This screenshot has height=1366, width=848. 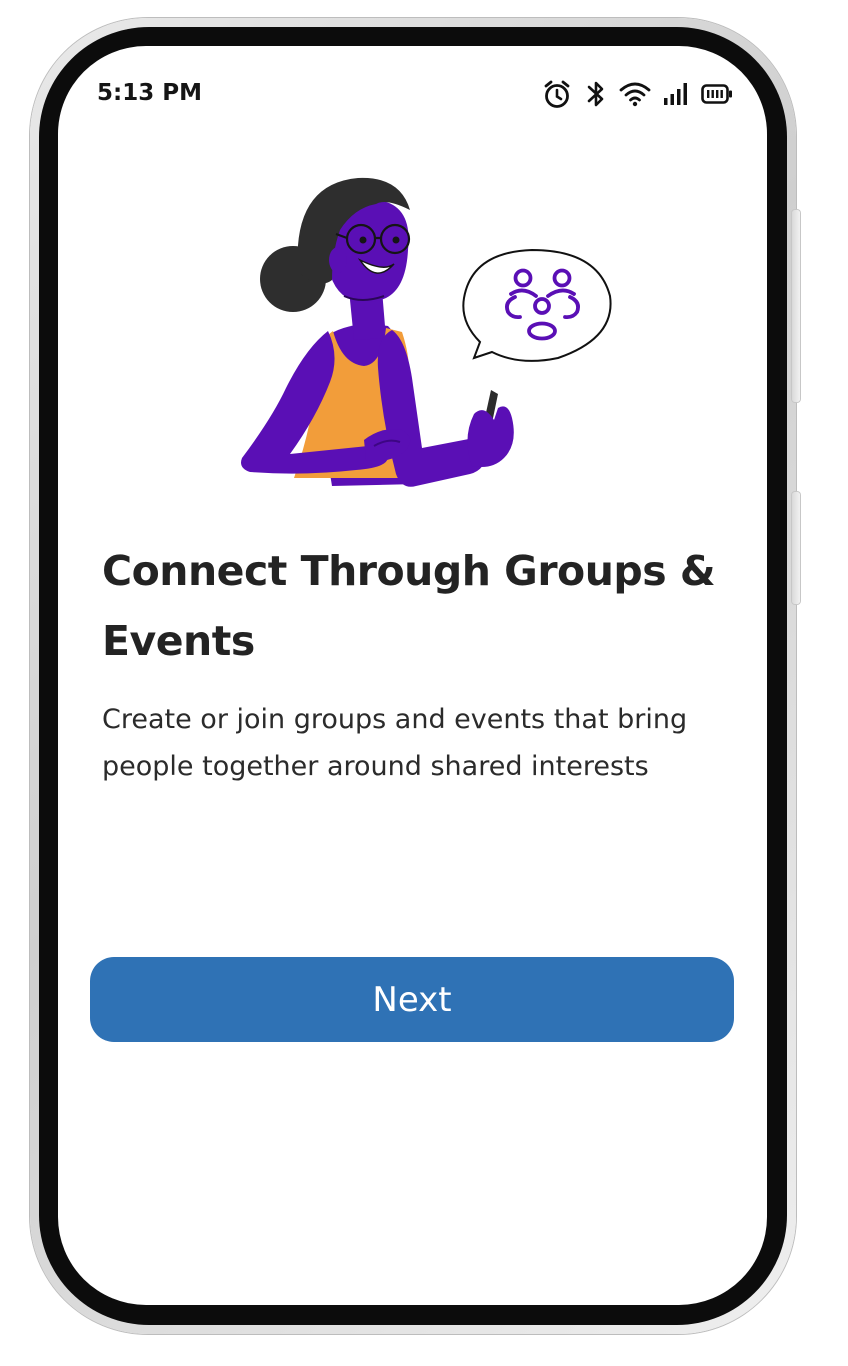 What do you see at coordinates (149, 93) in the screenshot?
I see `status-time: 5:13 PM` at bounding box center [149, 93].